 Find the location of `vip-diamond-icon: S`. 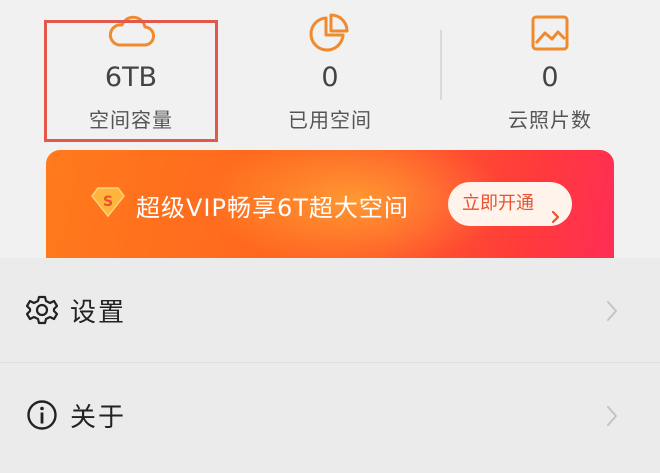

vip-diamond-icon: S is located at coordinates (108, 204).